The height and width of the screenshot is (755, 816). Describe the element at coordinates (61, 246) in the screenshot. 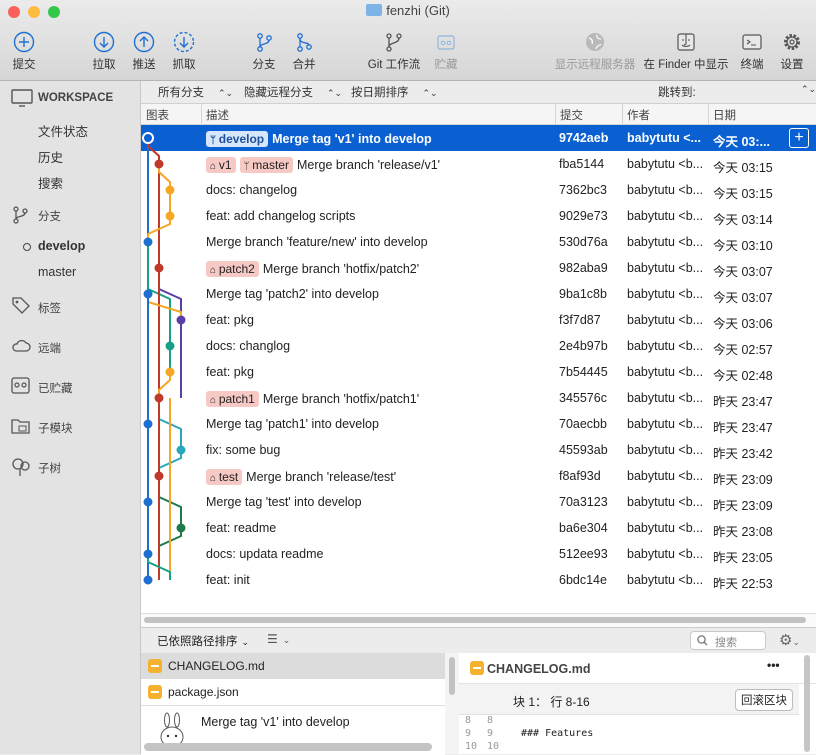

I see `sidebar-item-branch-develop: develop` at that location.